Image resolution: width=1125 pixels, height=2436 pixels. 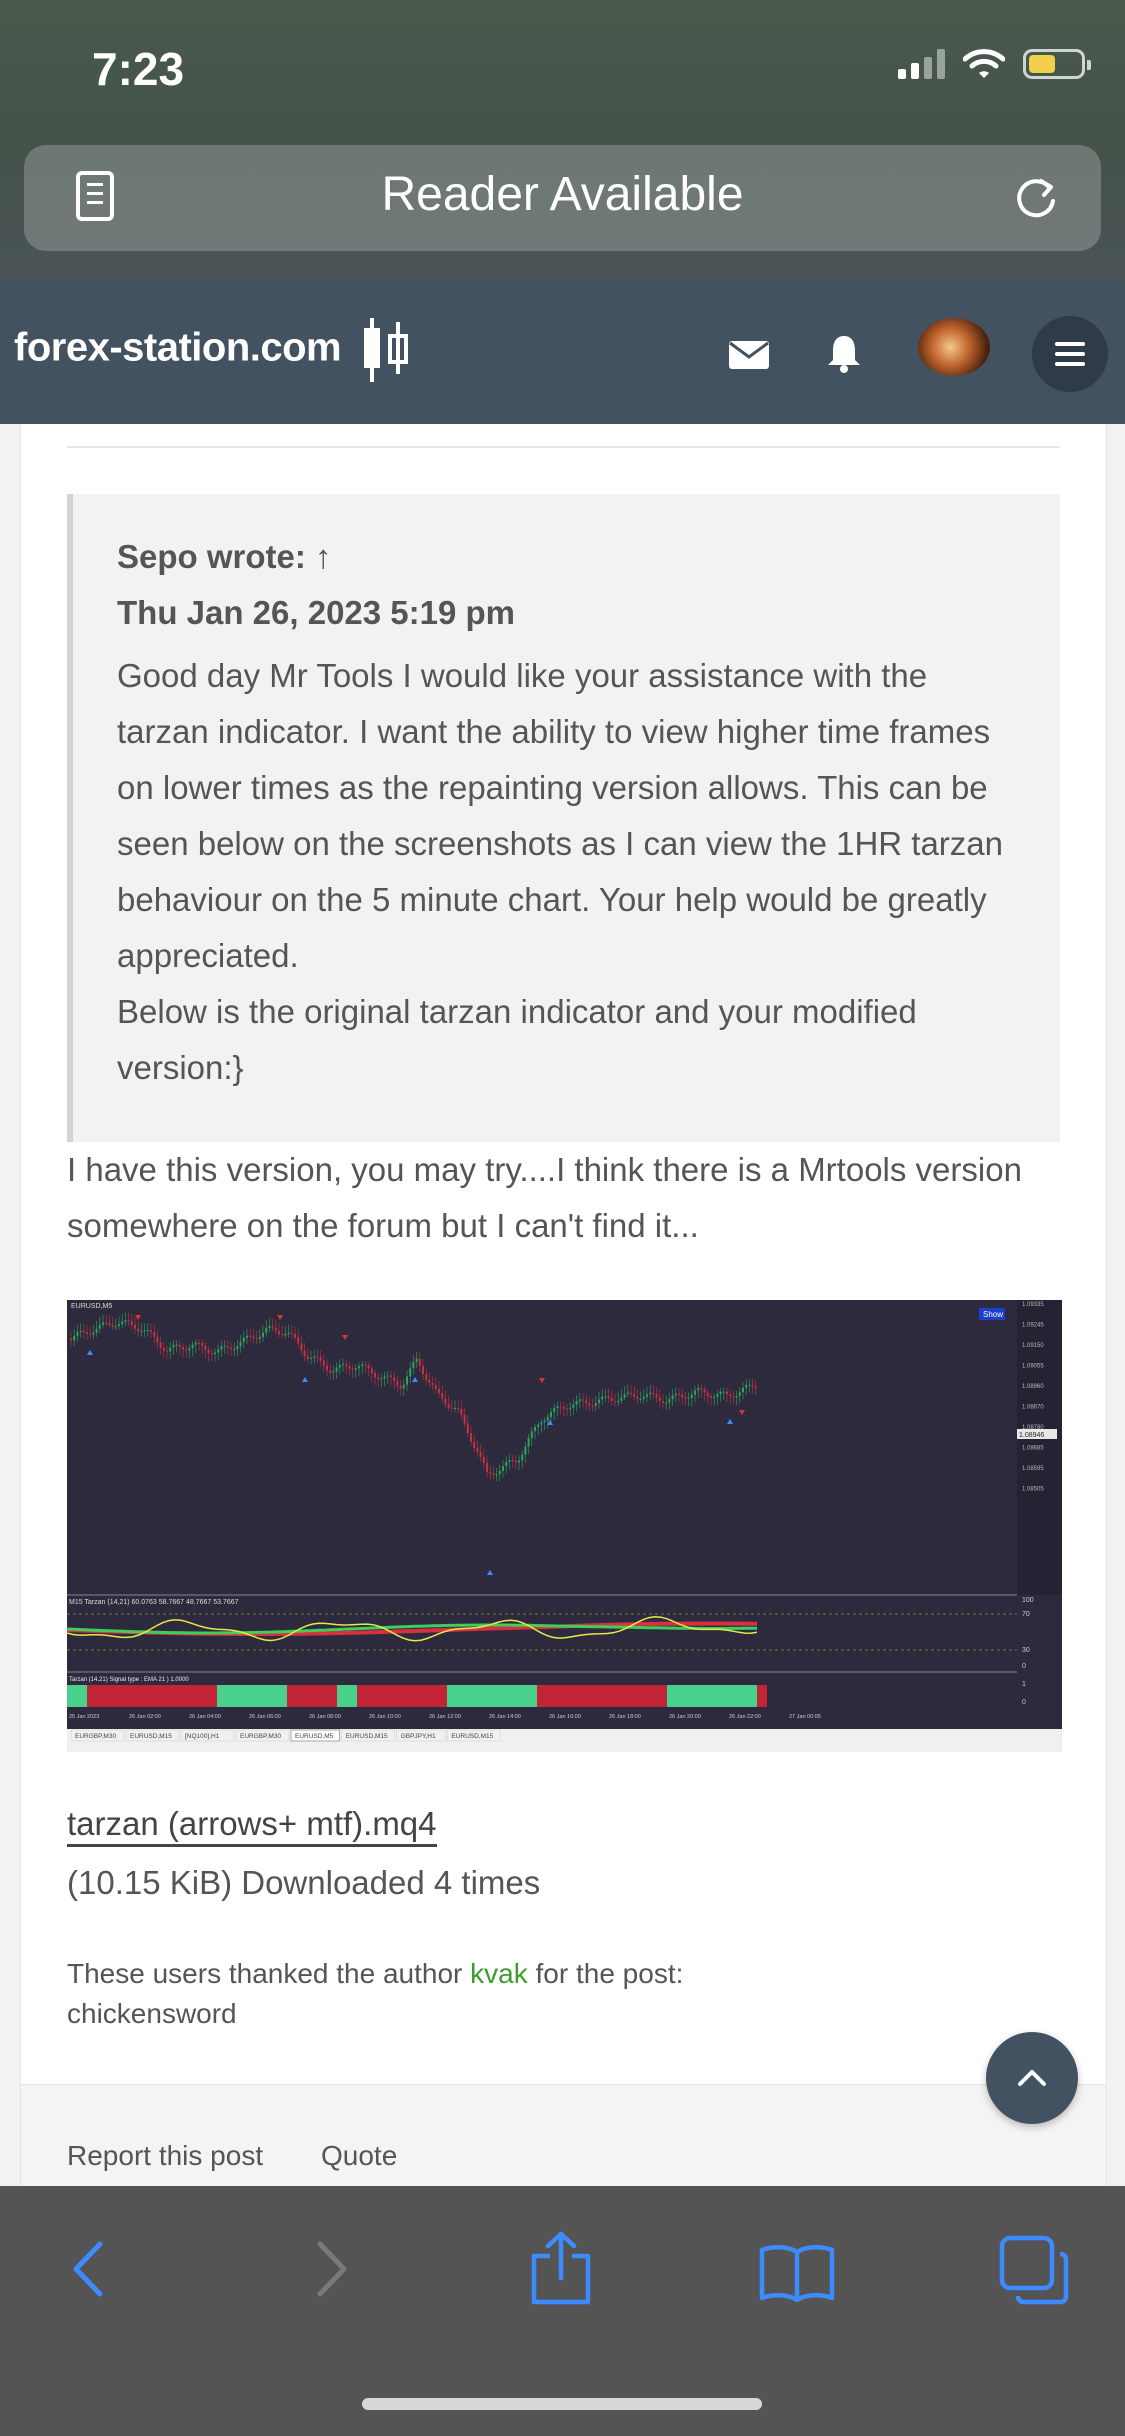 What do you see at coordinates (921, 64) in the screenshot?
I see `cellular-signal-icon` at bounding box center [921, 64].